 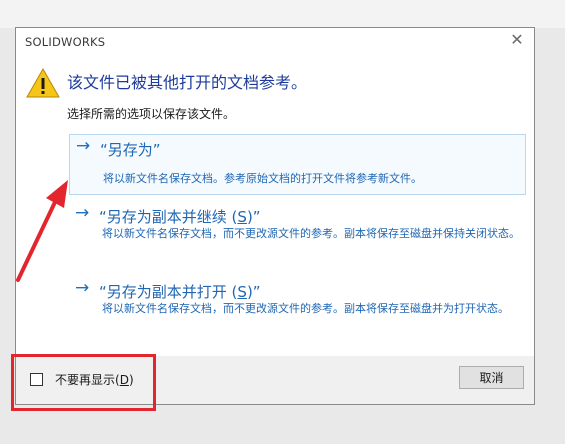 I want to click on dialog-title: SOLIDWORKS, so click(x=65, y=42).